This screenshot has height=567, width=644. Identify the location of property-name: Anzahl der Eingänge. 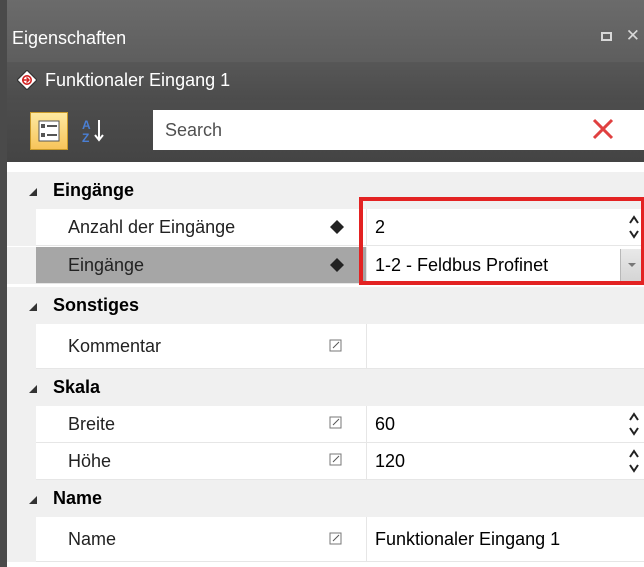
(152, 227).